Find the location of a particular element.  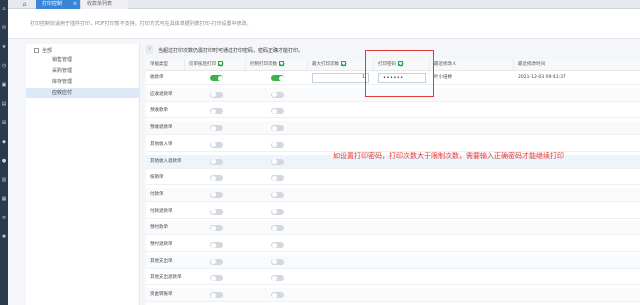

doc-type-cell: 预付款单 is located at coordinates (159, 228).